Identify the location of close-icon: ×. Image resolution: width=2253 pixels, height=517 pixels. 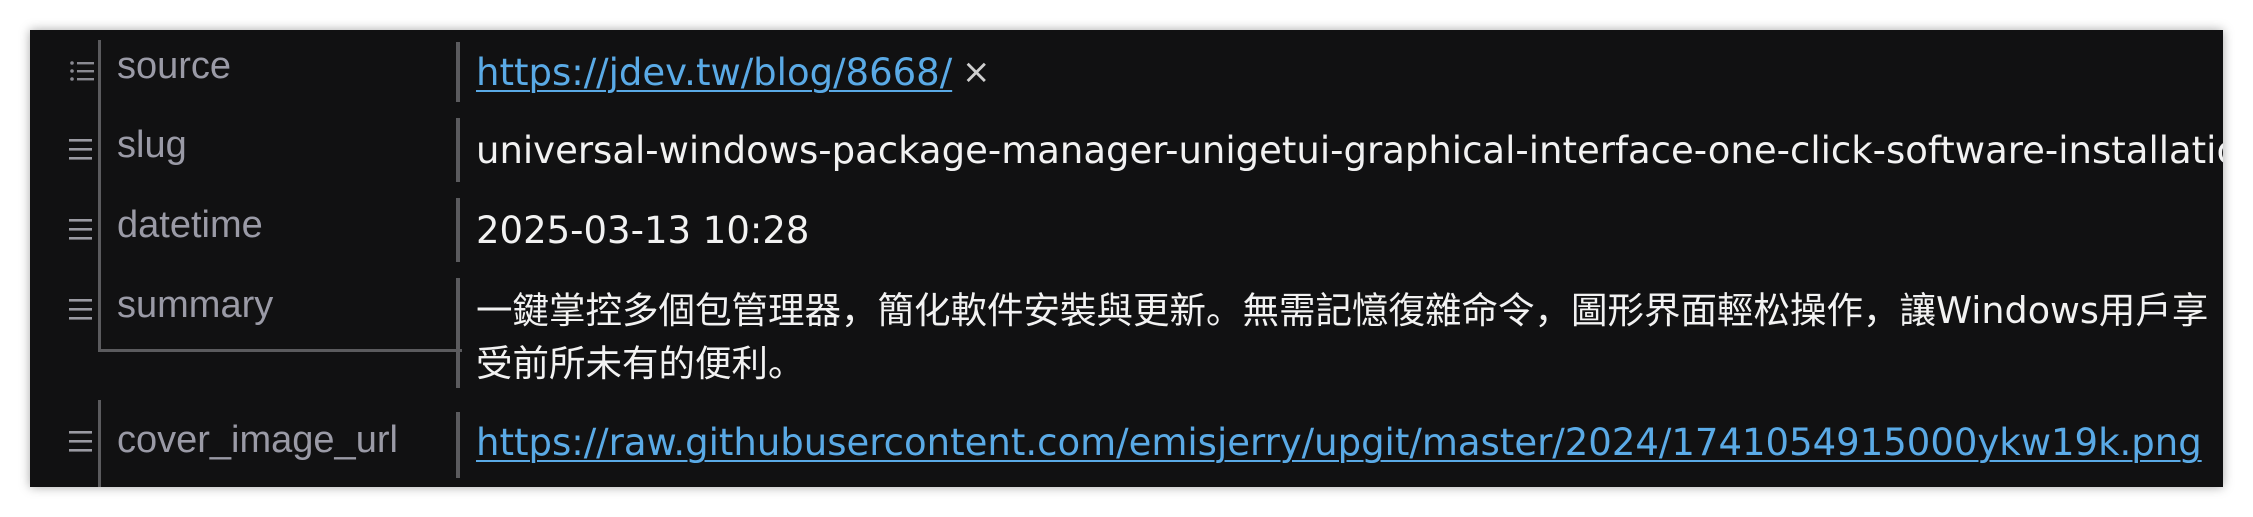
(976, 72).